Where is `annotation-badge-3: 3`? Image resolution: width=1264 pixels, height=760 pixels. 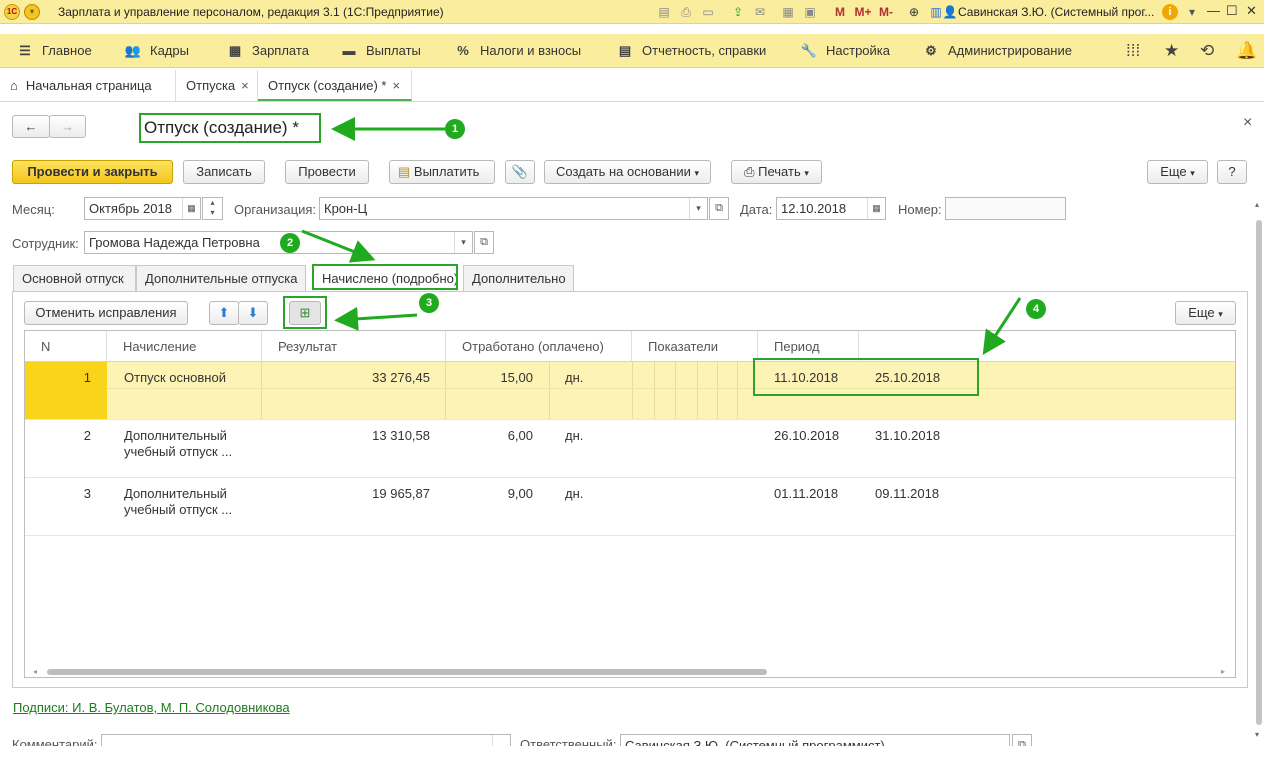
annotation-badge-3: 3 is located at coordinates (429, 303).